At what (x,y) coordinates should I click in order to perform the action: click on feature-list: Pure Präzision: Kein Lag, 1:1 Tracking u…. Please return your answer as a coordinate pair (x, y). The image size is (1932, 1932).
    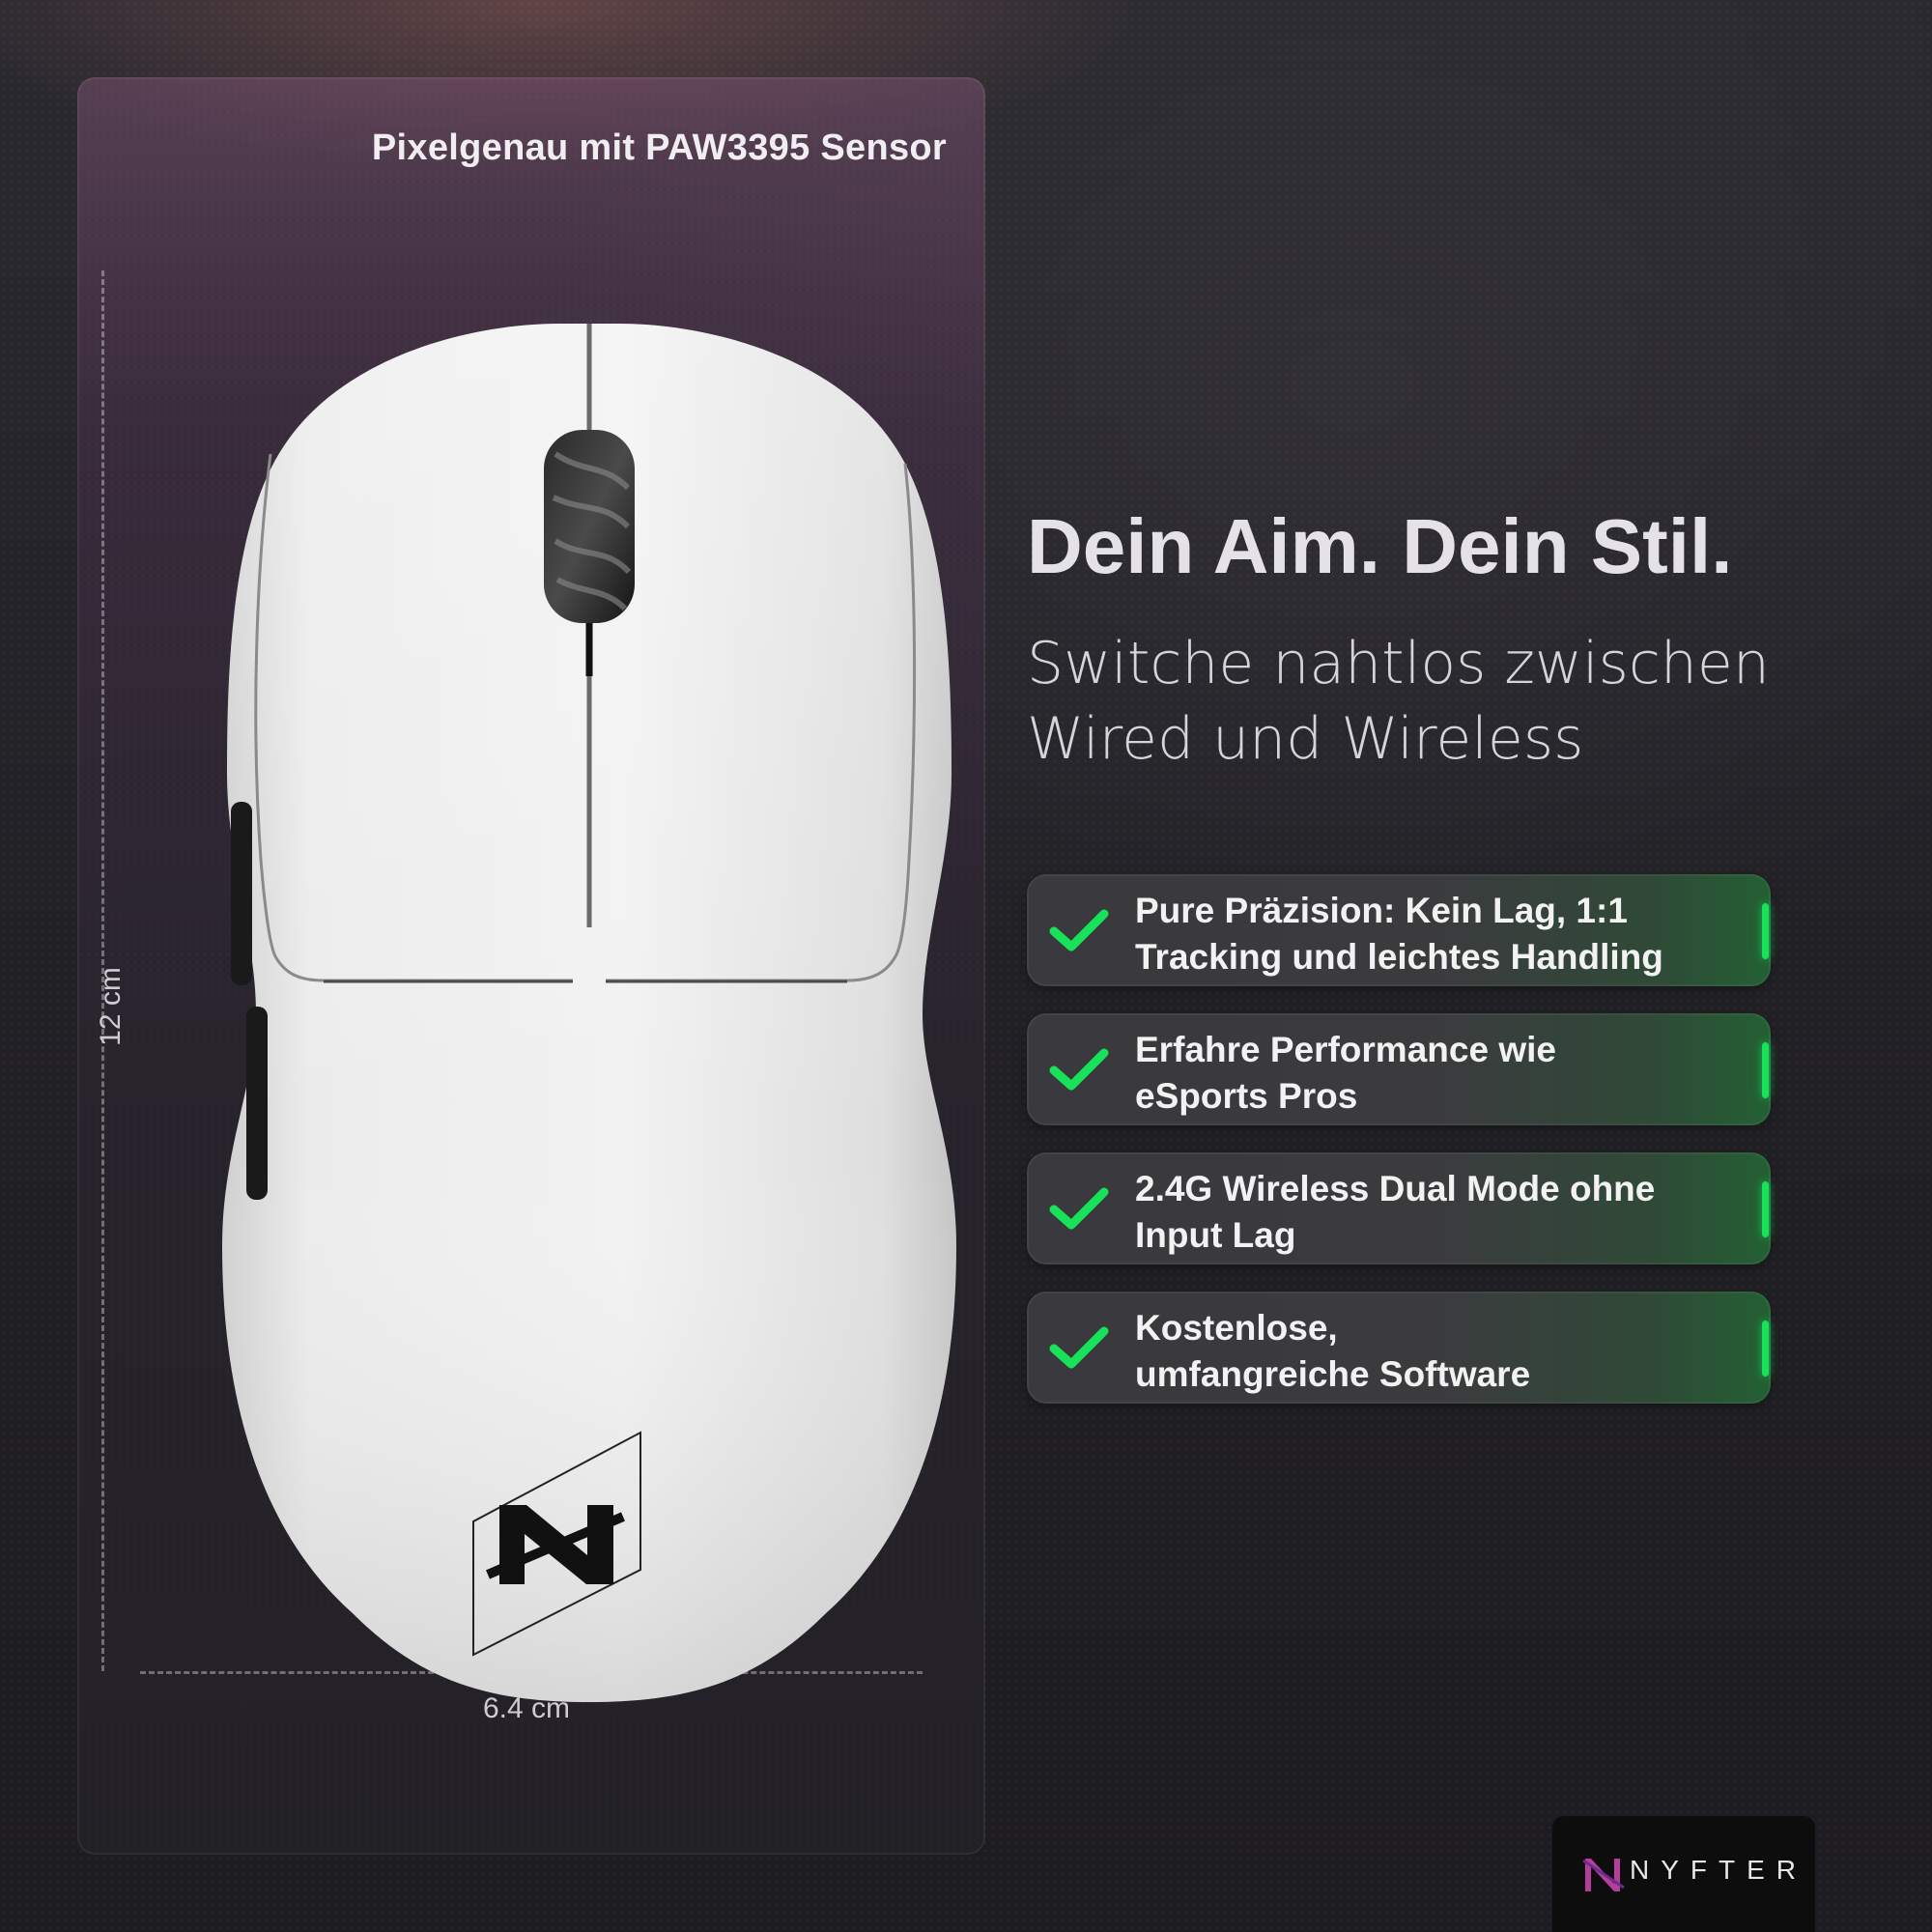
    Looking at the image, I should click on (1399, 1152).